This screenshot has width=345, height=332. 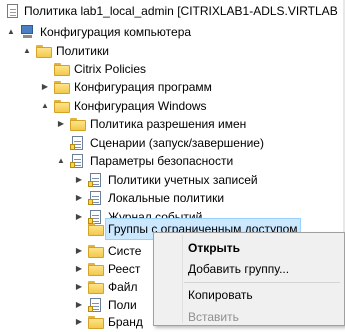 What do you see at coordinates (125, 322) in the screenshot?
I see `tree-node-label: Бранд` at bounding box center [125, 322].